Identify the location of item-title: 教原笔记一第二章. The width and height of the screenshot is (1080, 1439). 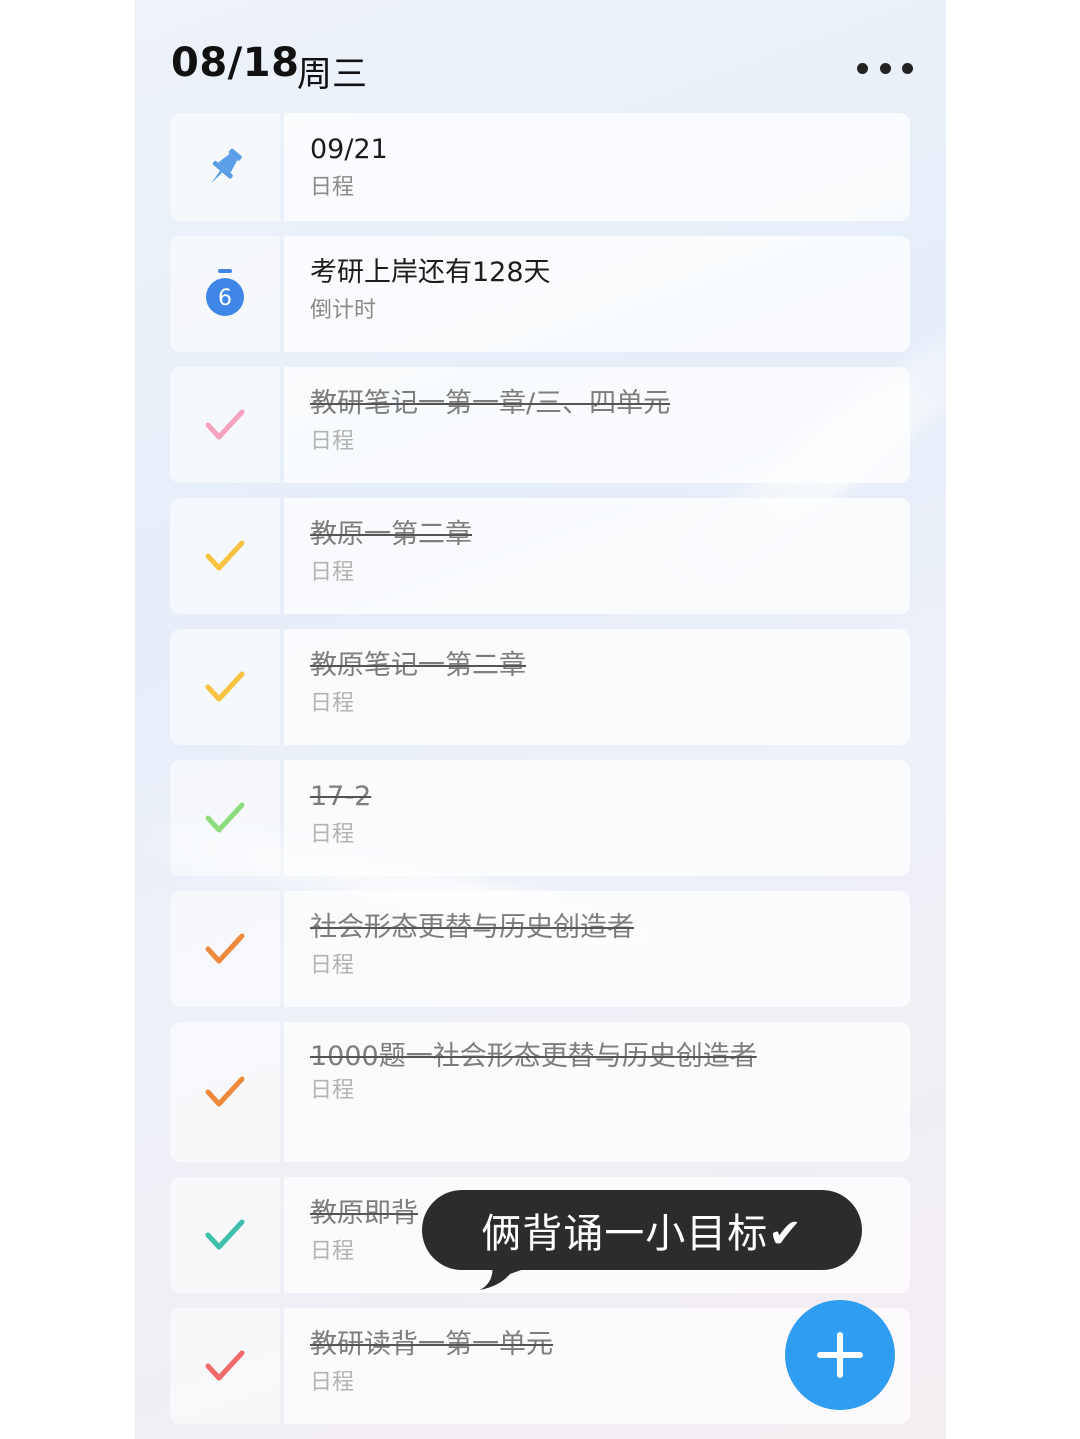
(418, 665).